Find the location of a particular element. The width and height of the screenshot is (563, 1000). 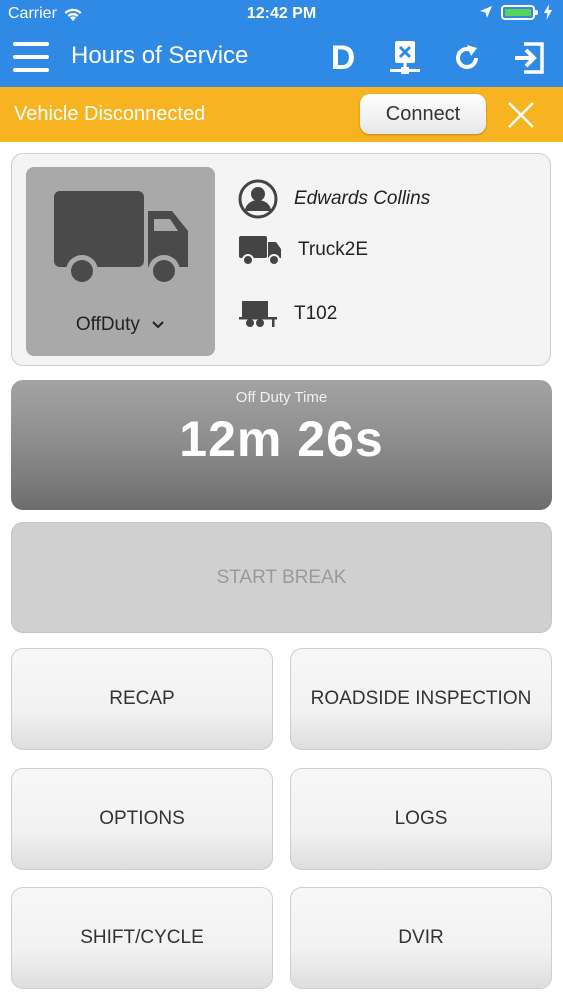

trailer-row: T102 is located at coordinates (287, 314).